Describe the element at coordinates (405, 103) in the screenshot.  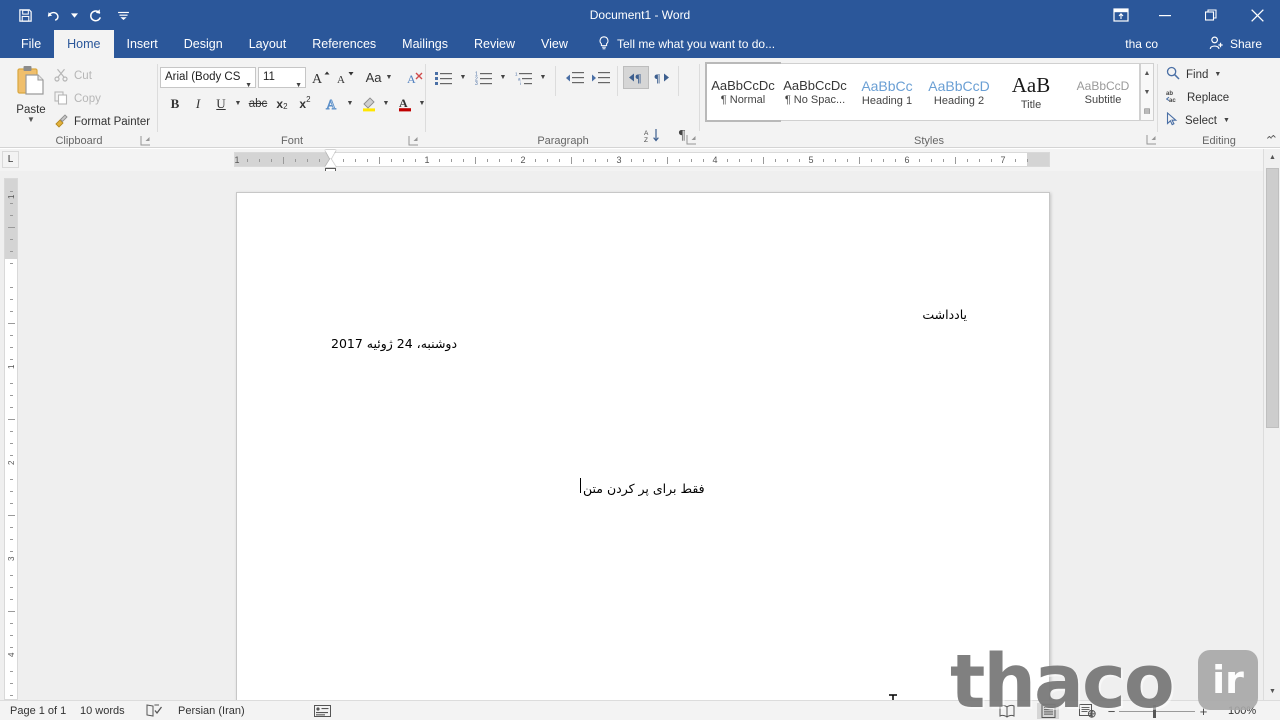
I see `font-color-button: A` at that location.